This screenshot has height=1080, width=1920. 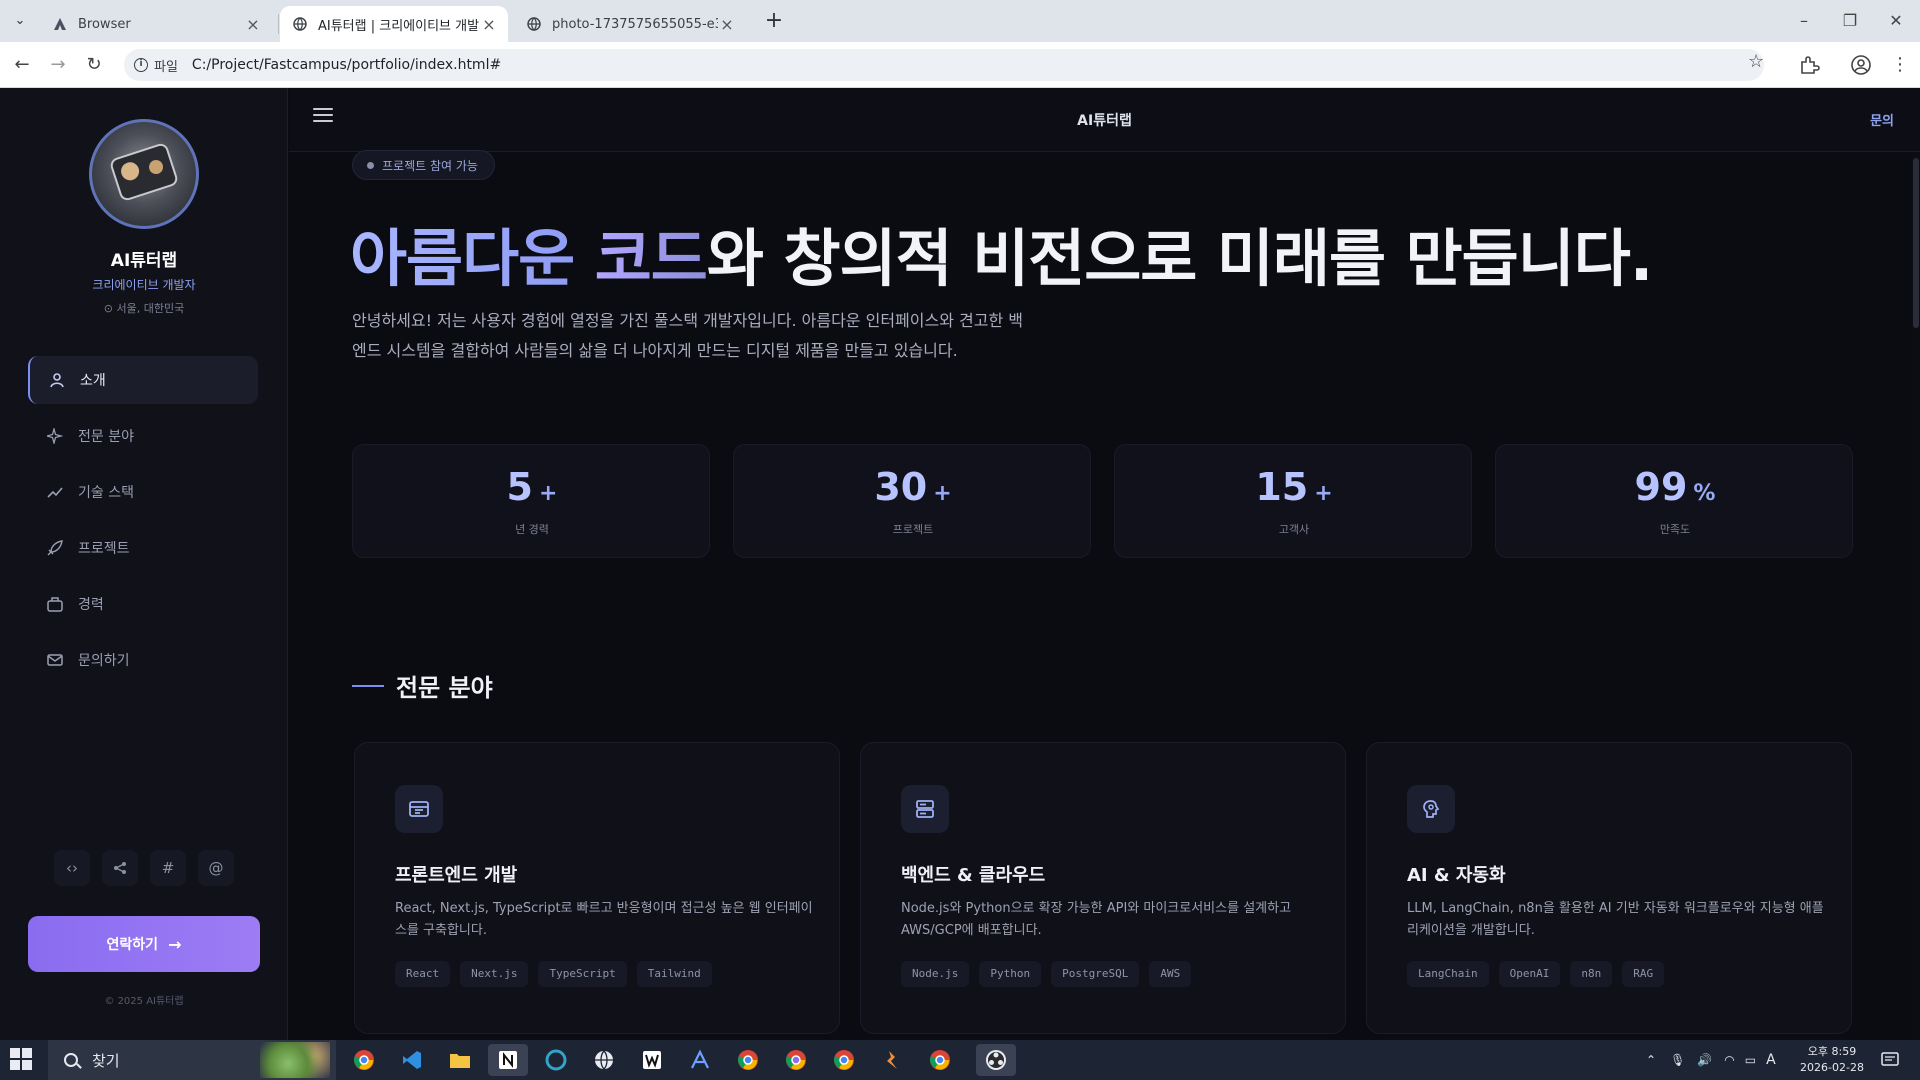 I want to click on avatar, so click(x=144, y=174).